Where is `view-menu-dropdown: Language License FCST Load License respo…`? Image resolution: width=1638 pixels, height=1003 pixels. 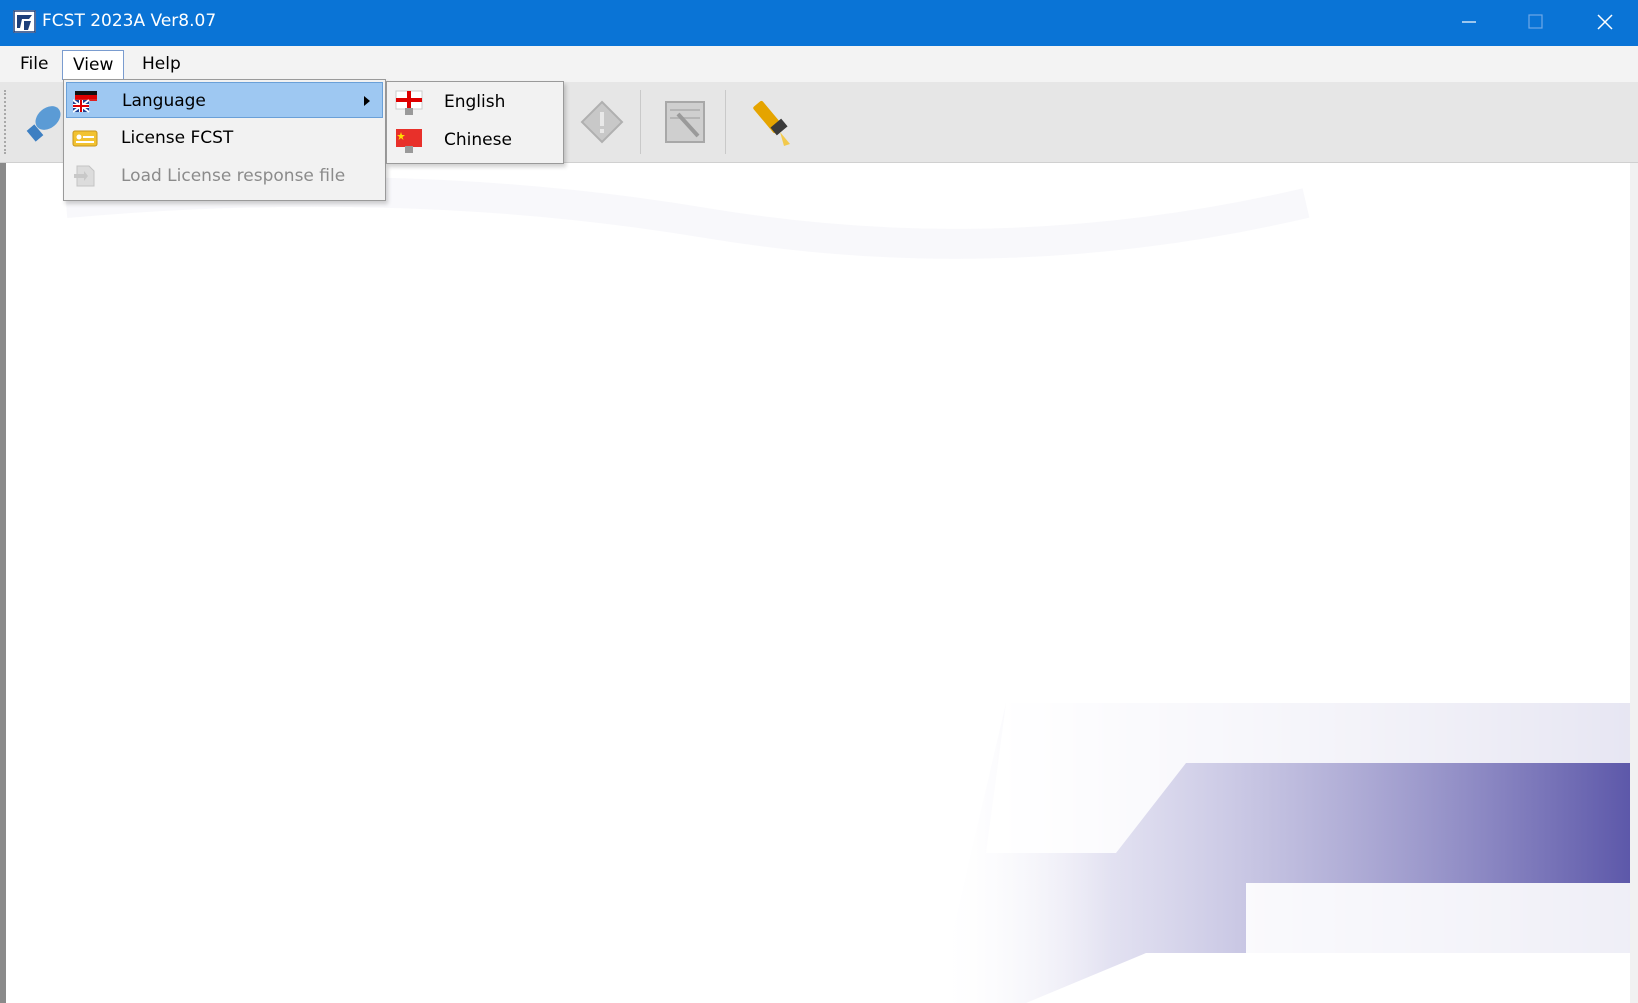 view-menu-dropdown: Language License FCST Load License respo… is located at coordinates (224, 140).